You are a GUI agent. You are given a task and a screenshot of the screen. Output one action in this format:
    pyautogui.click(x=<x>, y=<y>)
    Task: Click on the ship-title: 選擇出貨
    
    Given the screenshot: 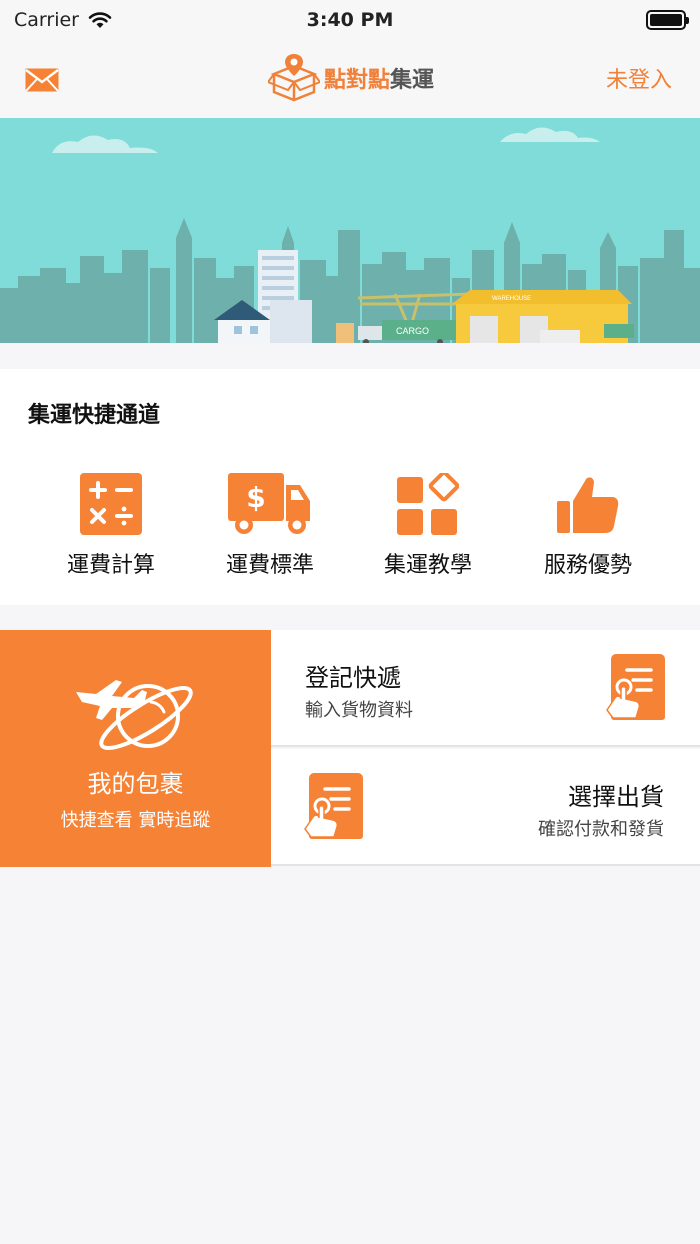 What is the action you would take?
    pyautogui.click(x=616, y=797)
    